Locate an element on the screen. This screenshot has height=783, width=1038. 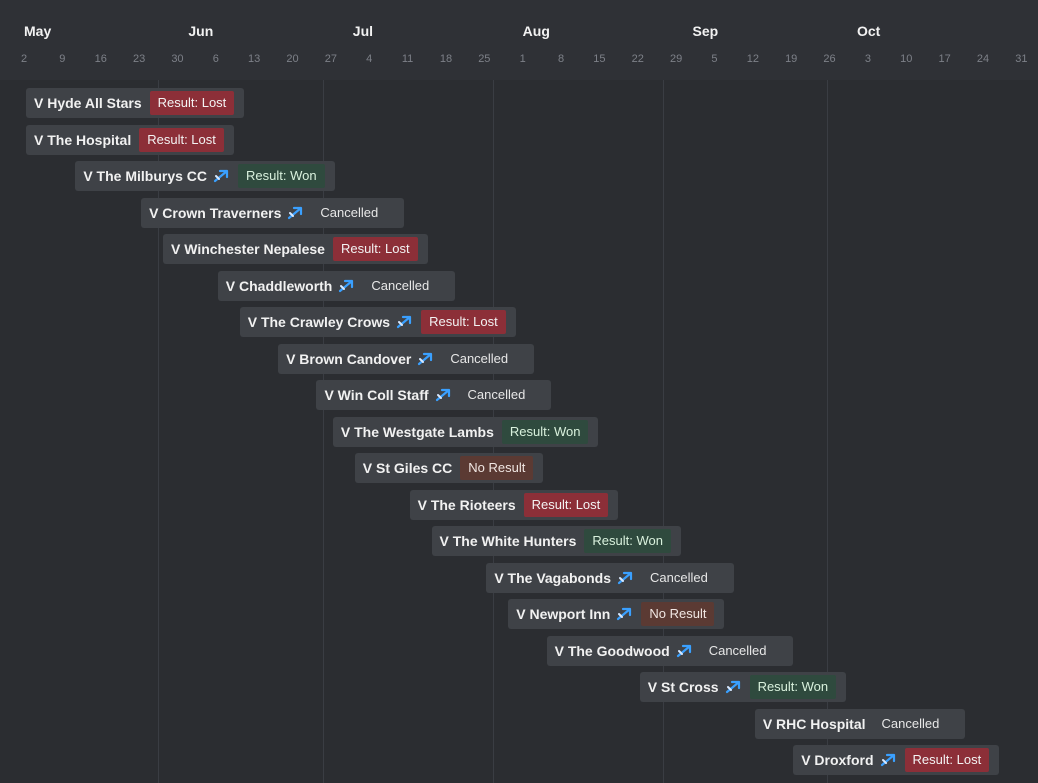
month-label-may: May is located at coordinates (38, 31).